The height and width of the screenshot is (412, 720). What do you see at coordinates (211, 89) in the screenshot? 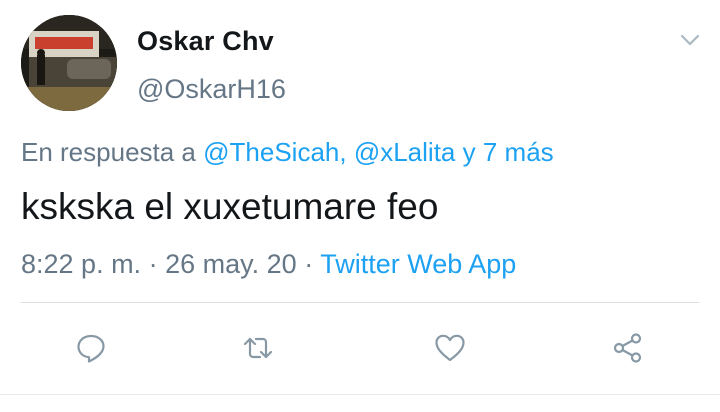
I see `author-handle: @OskarH16` at bounding box center [211, 89].